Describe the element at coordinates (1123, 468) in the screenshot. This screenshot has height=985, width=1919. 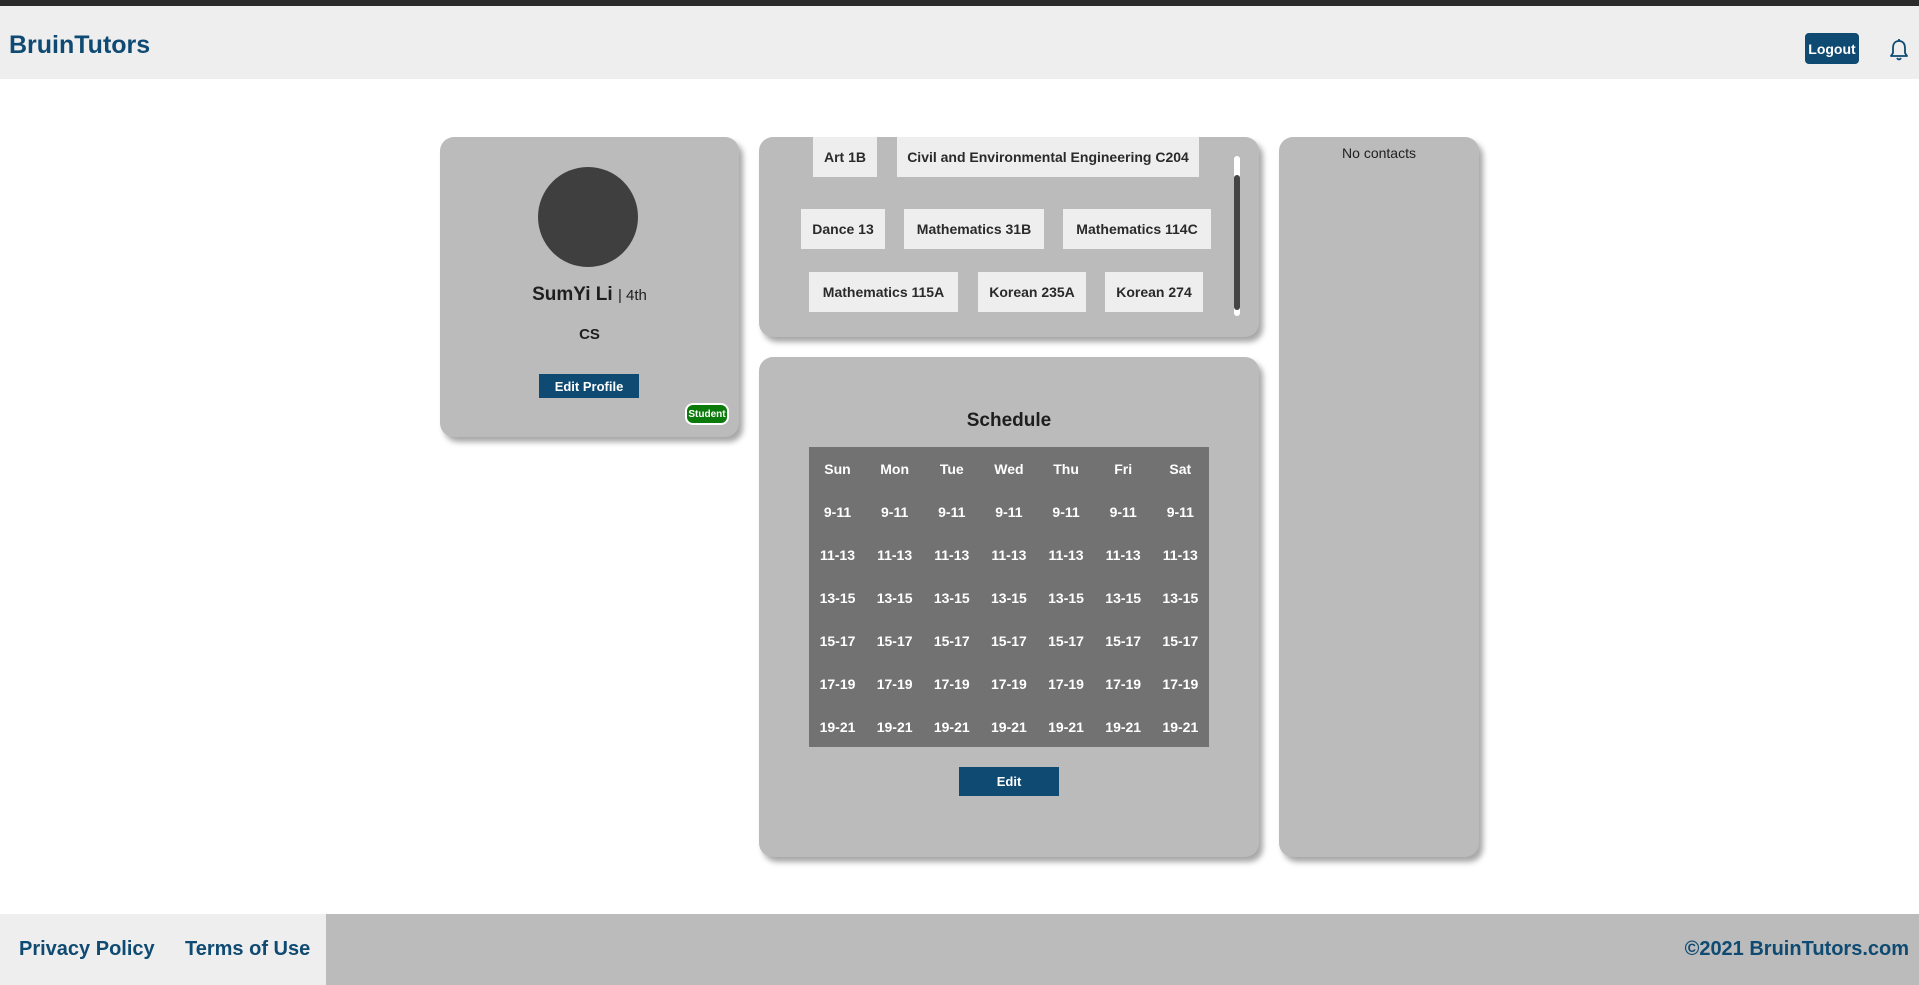
I see `schedule-day-header: Fri` at that location.